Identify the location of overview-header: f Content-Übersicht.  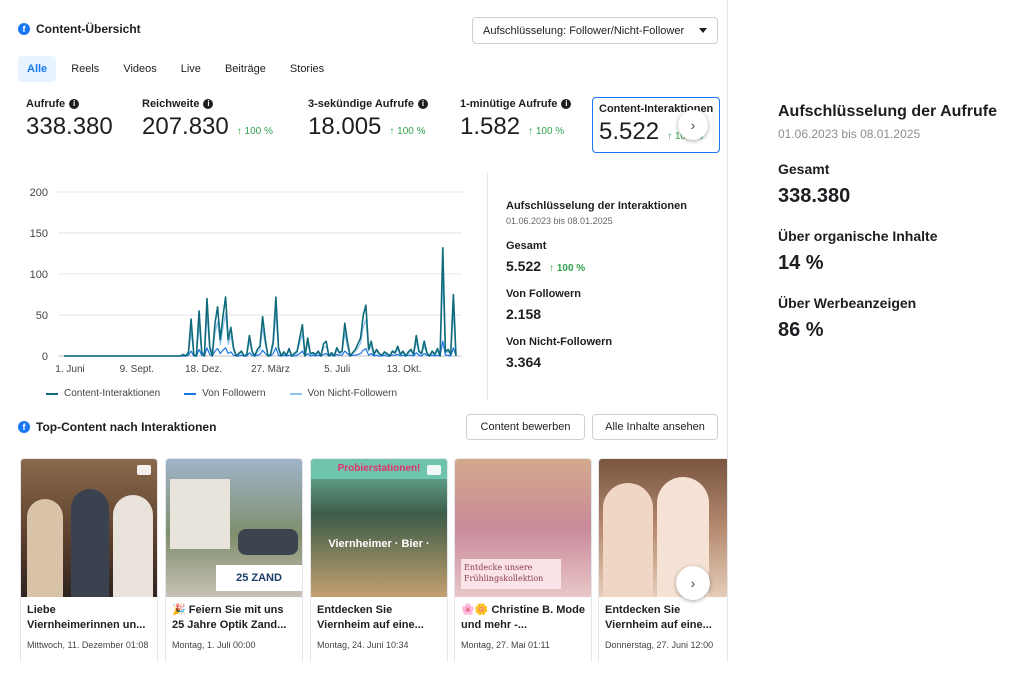
(79, 29).